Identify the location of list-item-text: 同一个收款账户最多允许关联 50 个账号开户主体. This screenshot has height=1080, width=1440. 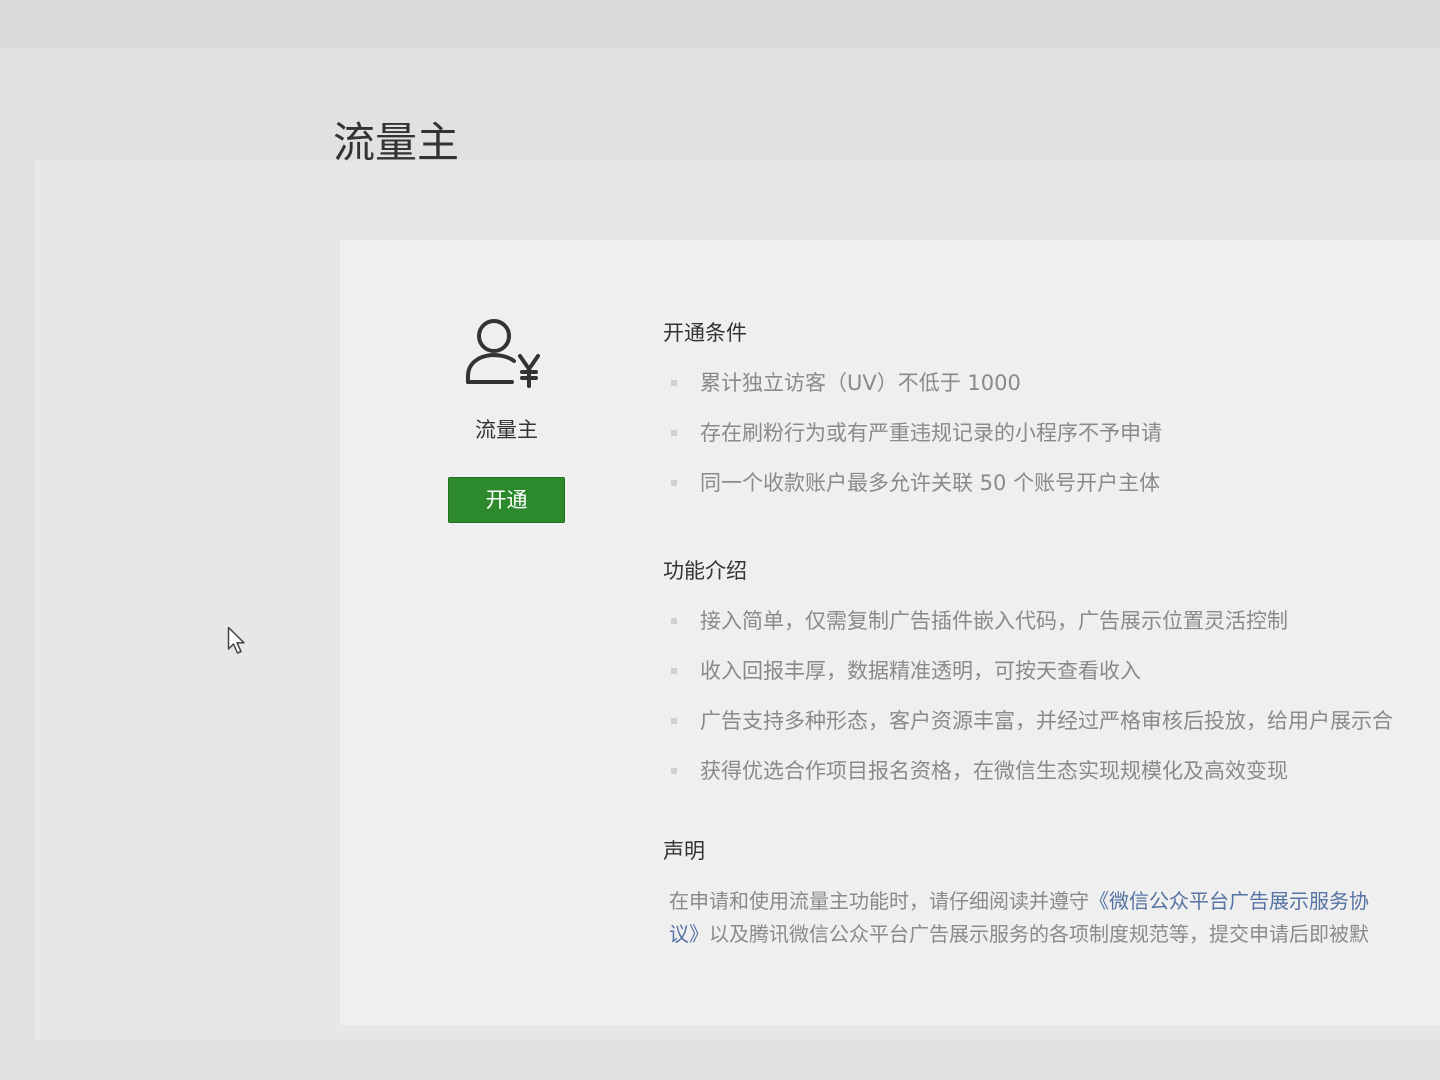
(930, 483).